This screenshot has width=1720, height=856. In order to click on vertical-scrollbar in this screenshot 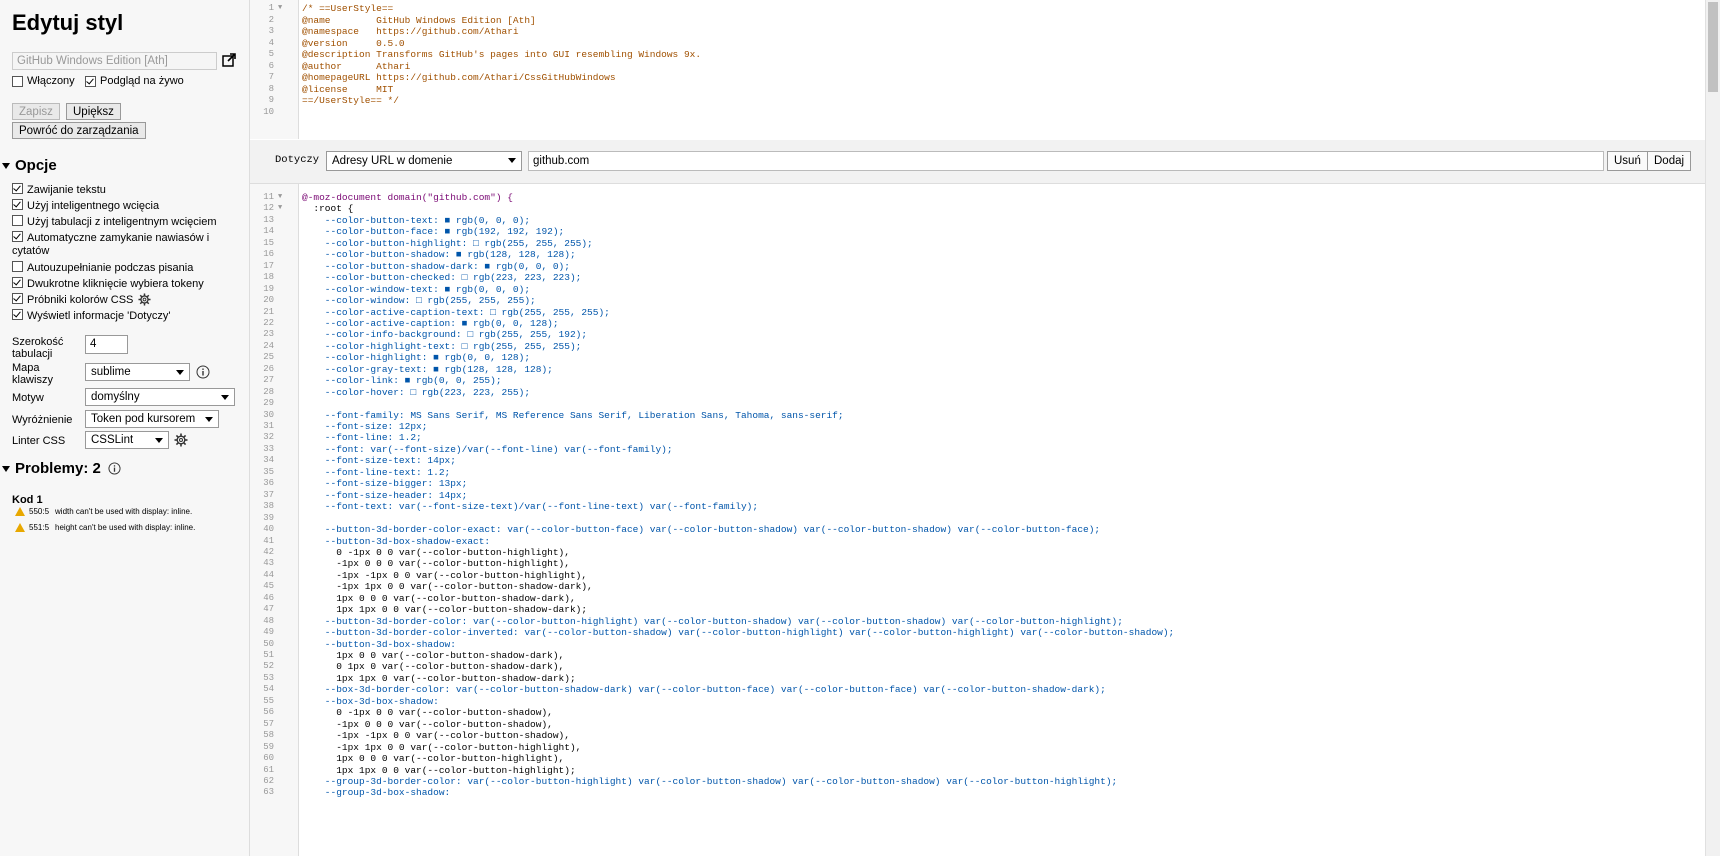, I will do `click(1712, 428)`.